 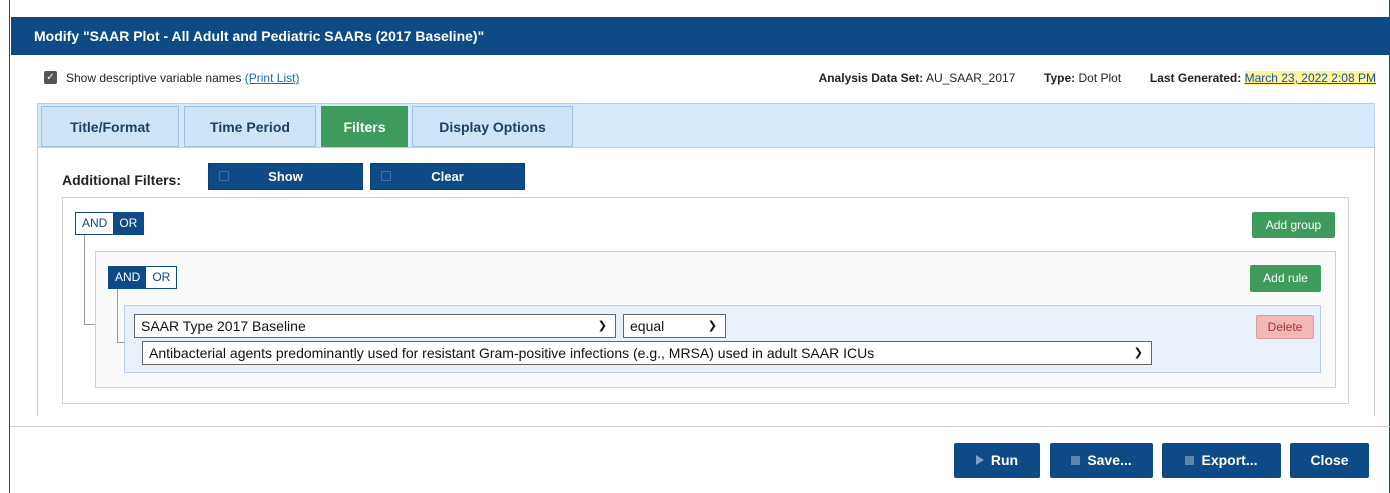 What do you see at coordinates (110, 126) in the screenshot?
I see `tab-title-format: Title/Format` at bounding box center [110, 126].